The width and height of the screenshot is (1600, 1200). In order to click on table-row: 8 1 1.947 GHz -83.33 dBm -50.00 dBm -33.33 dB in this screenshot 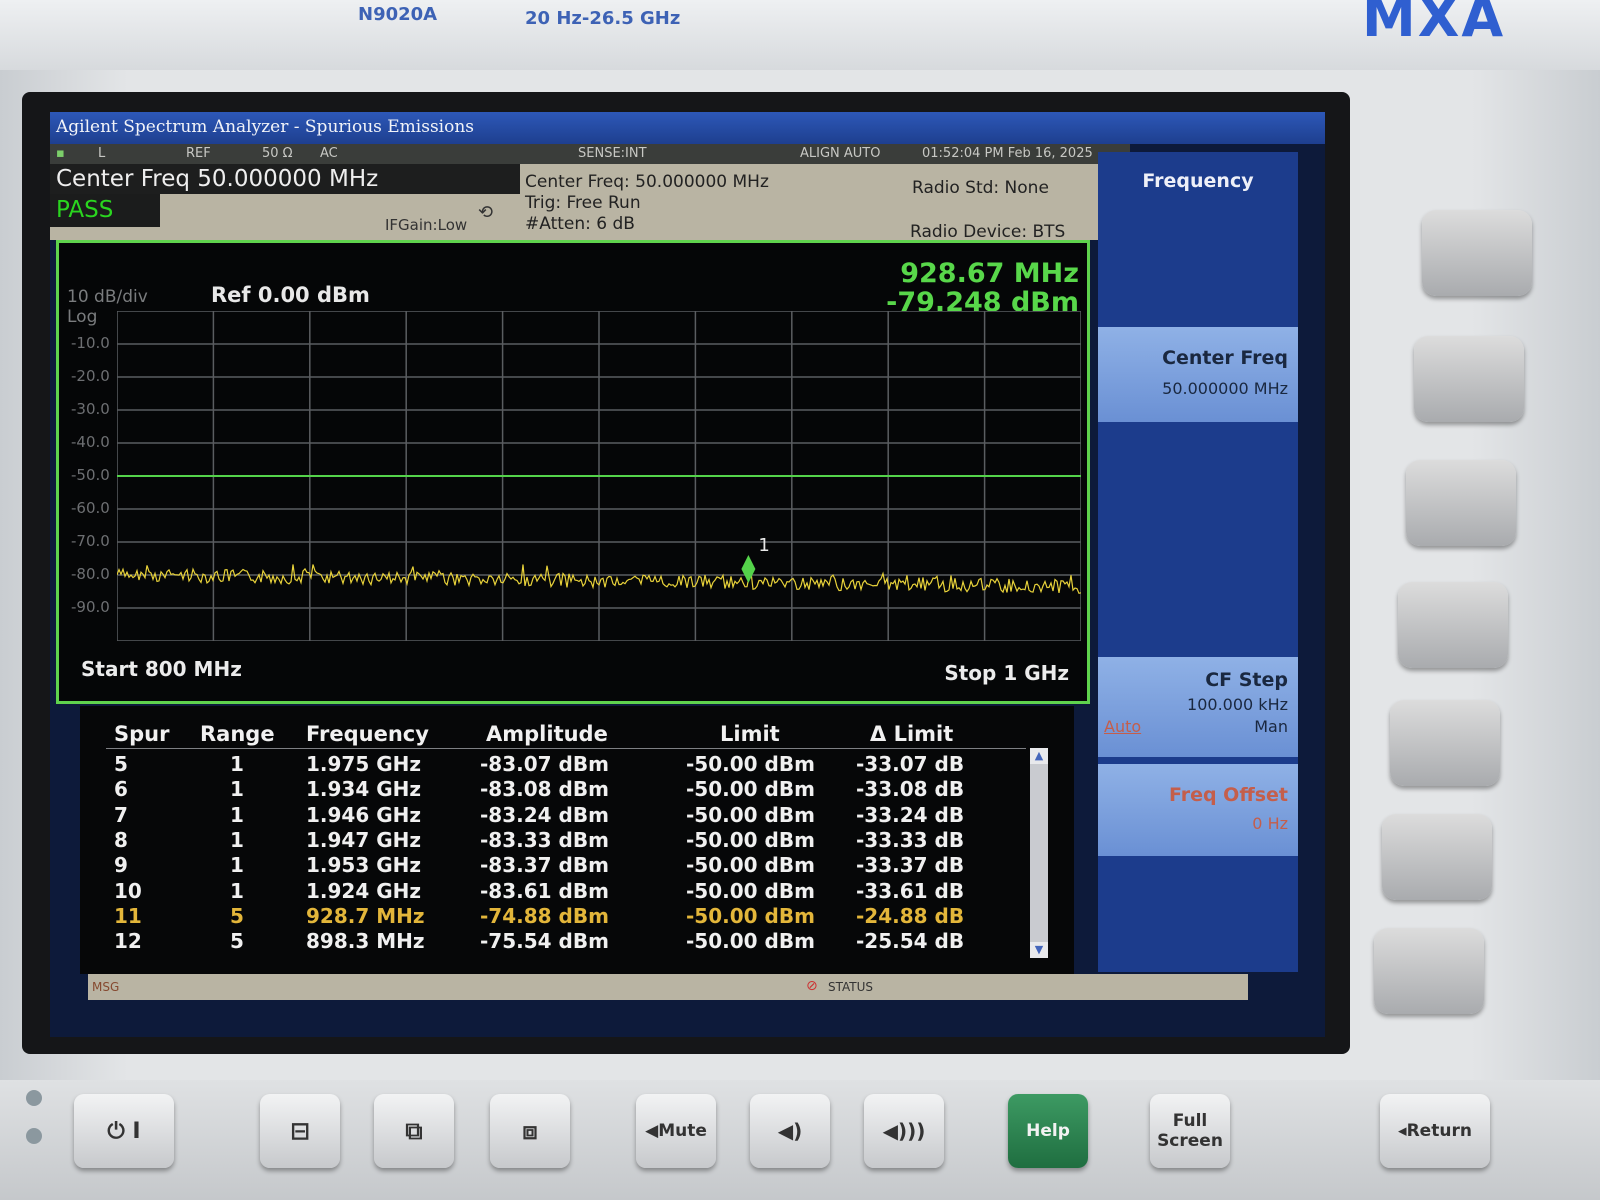, I will do `click(577, 840)`.